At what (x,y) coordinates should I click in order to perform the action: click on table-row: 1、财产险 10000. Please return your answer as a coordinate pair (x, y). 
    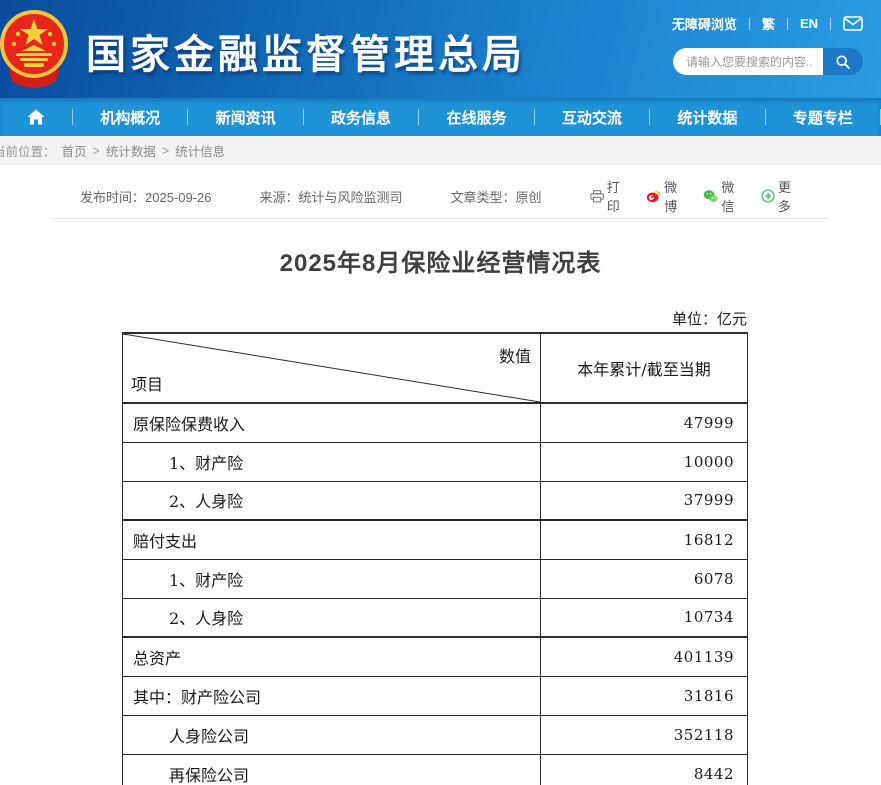
    Looking at the image, I should click on (435, 461).